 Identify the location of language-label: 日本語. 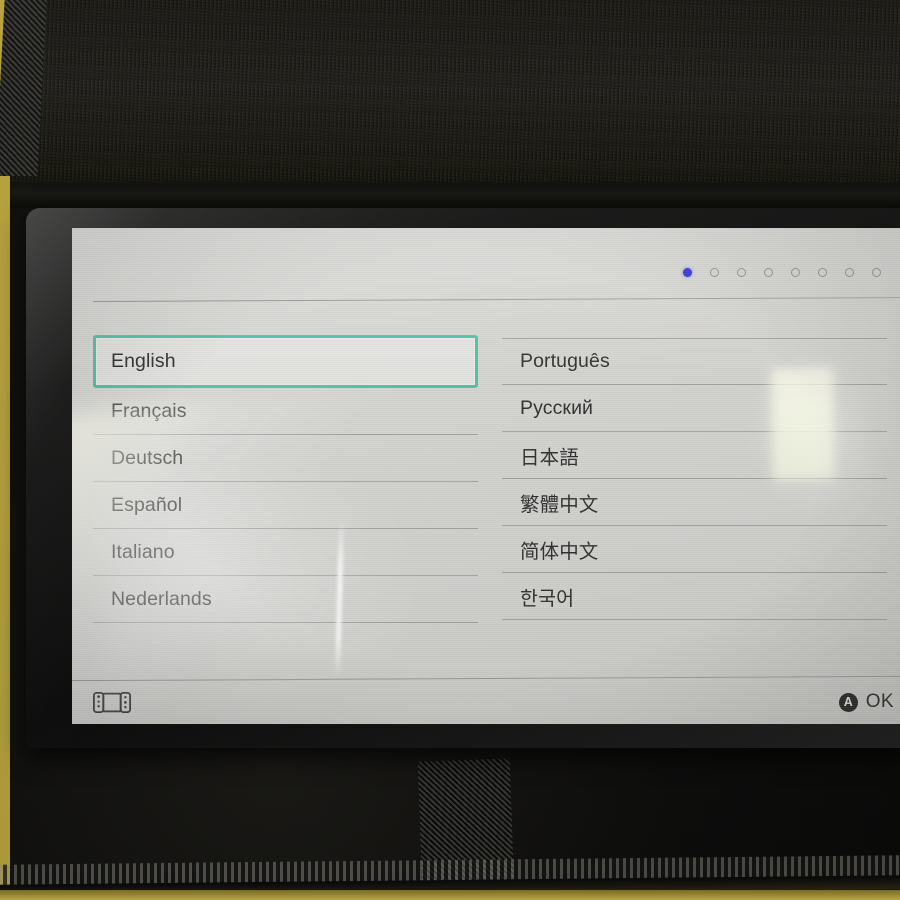
(549, 457).